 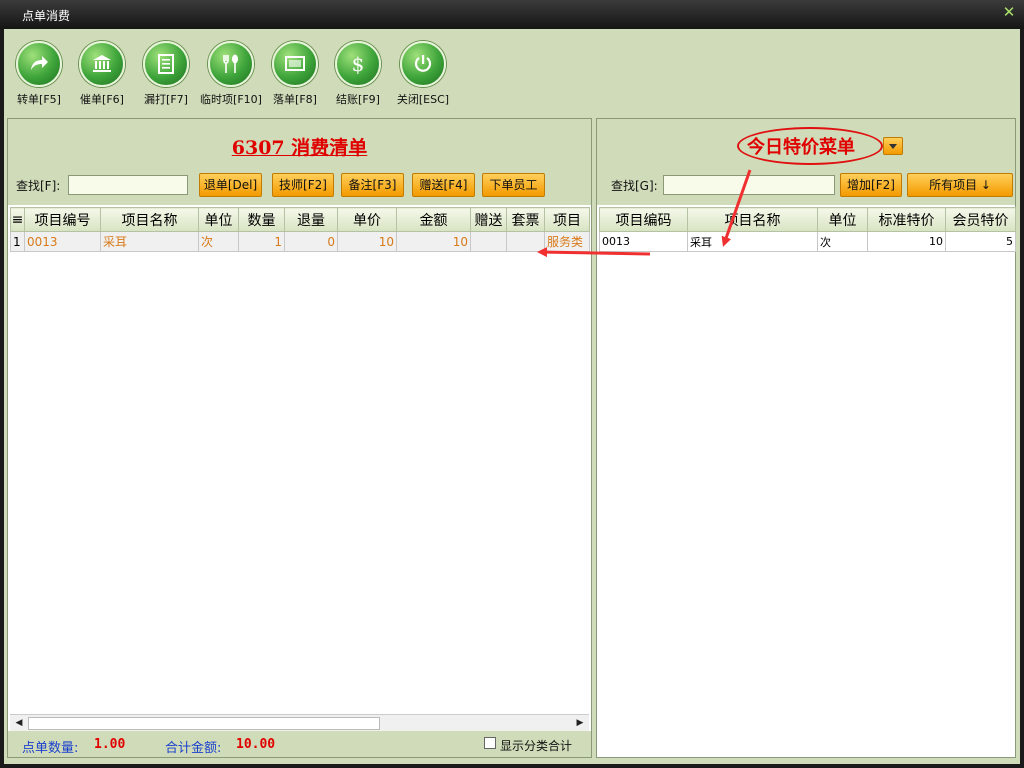 I want to click on technician-button: 技师[F2], so click(x=303, y=185).